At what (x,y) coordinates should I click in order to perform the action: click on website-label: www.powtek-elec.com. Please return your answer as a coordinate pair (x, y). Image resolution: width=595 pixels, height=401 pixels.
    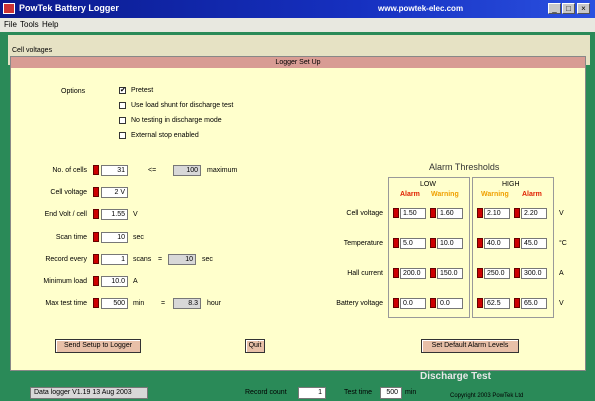
    Looking at the image, I should click on (421, 8).